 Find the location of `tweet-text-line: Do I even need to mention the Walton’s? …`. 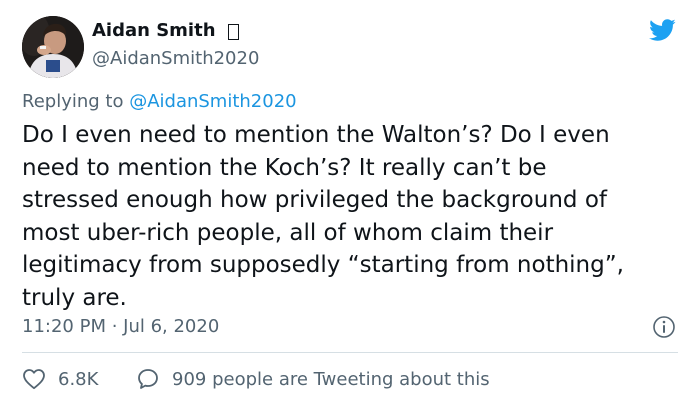

tweet-text-line: Do I even need to mention the Walton’s? … is located at coordinates (316, 135).